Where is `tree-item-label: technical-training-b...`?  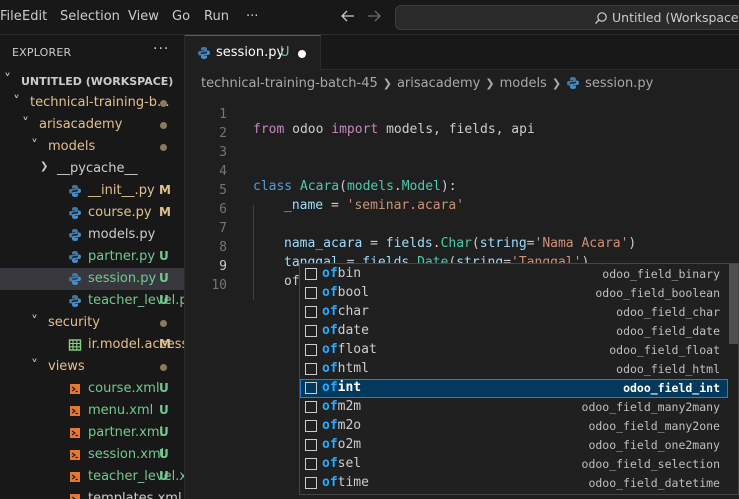 tree-item-label: technical-training-b... is located at coordinates (100, 102).